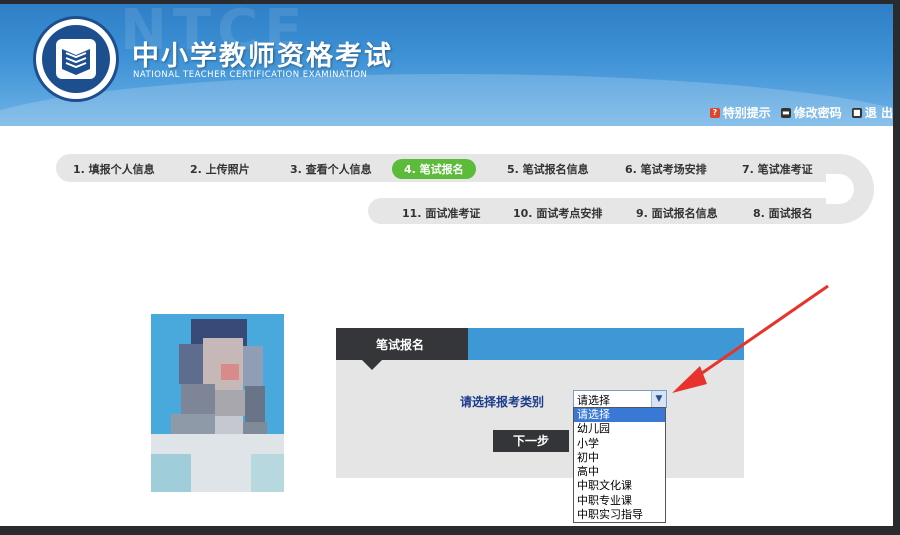 The width and height of the screenshot is (900, 535). Describe the element at coordinates (750, 338) in the screenshot. I see `red-arrow-annotation` at that location.